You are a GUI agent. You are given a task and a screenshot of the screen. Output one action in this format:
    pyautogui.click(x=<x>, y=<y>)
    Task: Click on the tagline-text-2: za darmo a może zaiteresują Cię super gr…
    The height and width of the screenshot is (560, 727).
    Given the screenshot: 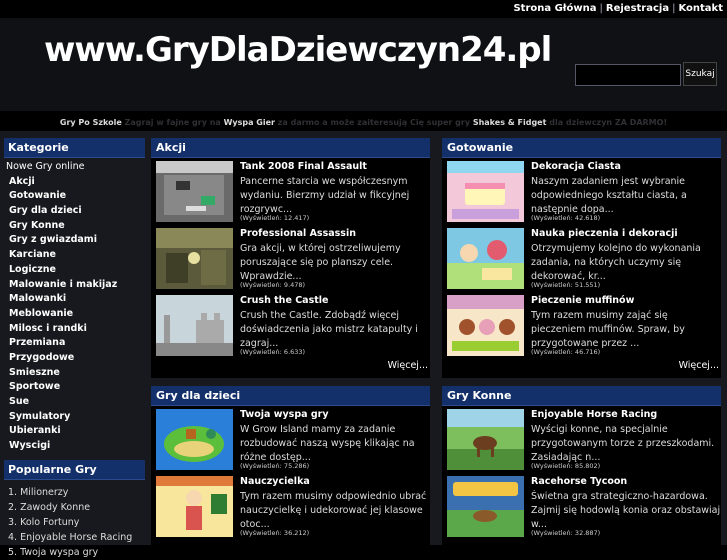 What is the action you would take?
    pyautogui.click(x=373, y=122)
    